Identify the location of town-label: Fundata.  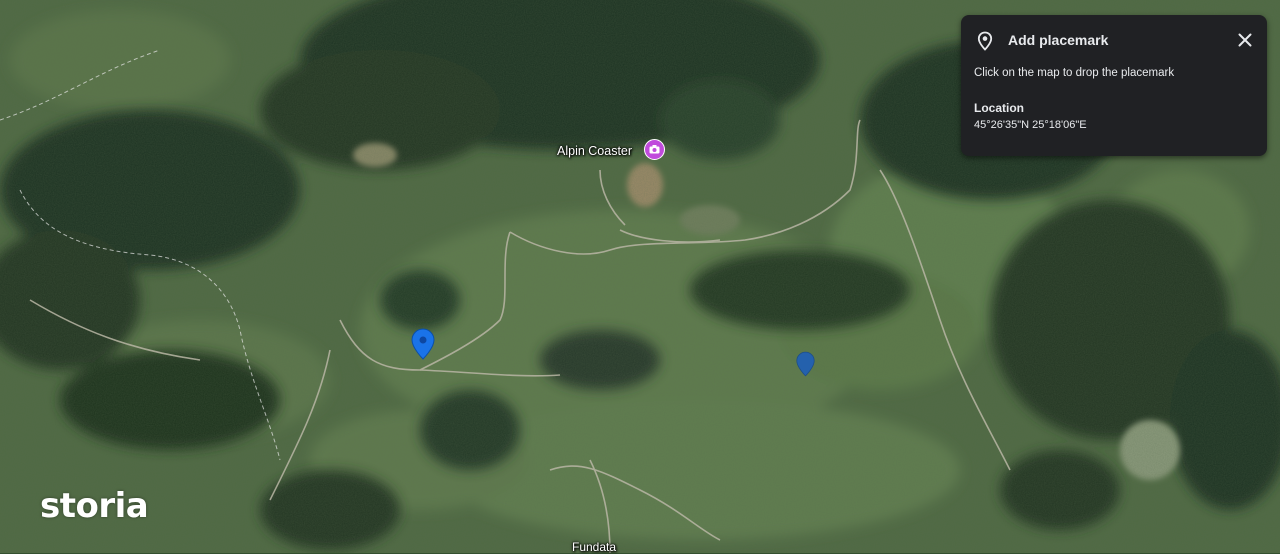
(594, 547).